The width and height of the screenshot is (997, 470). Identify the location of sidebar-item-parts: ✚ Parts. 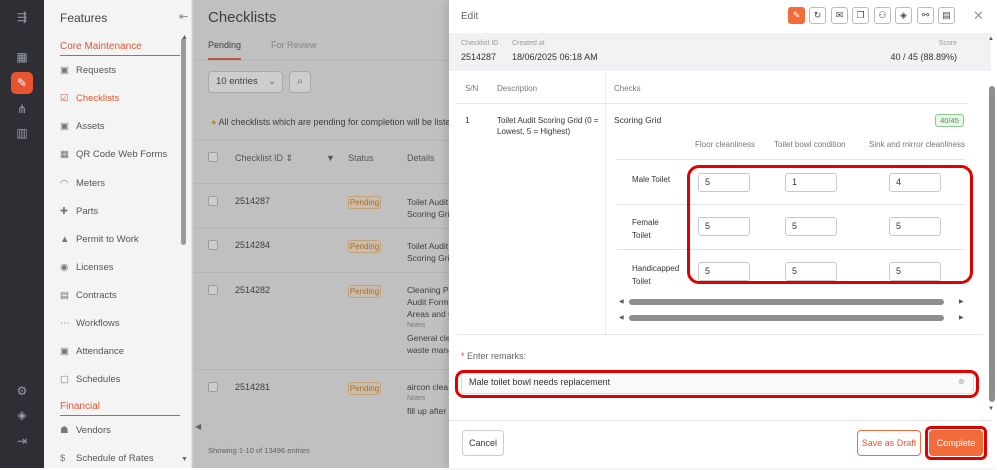
(120, 212).